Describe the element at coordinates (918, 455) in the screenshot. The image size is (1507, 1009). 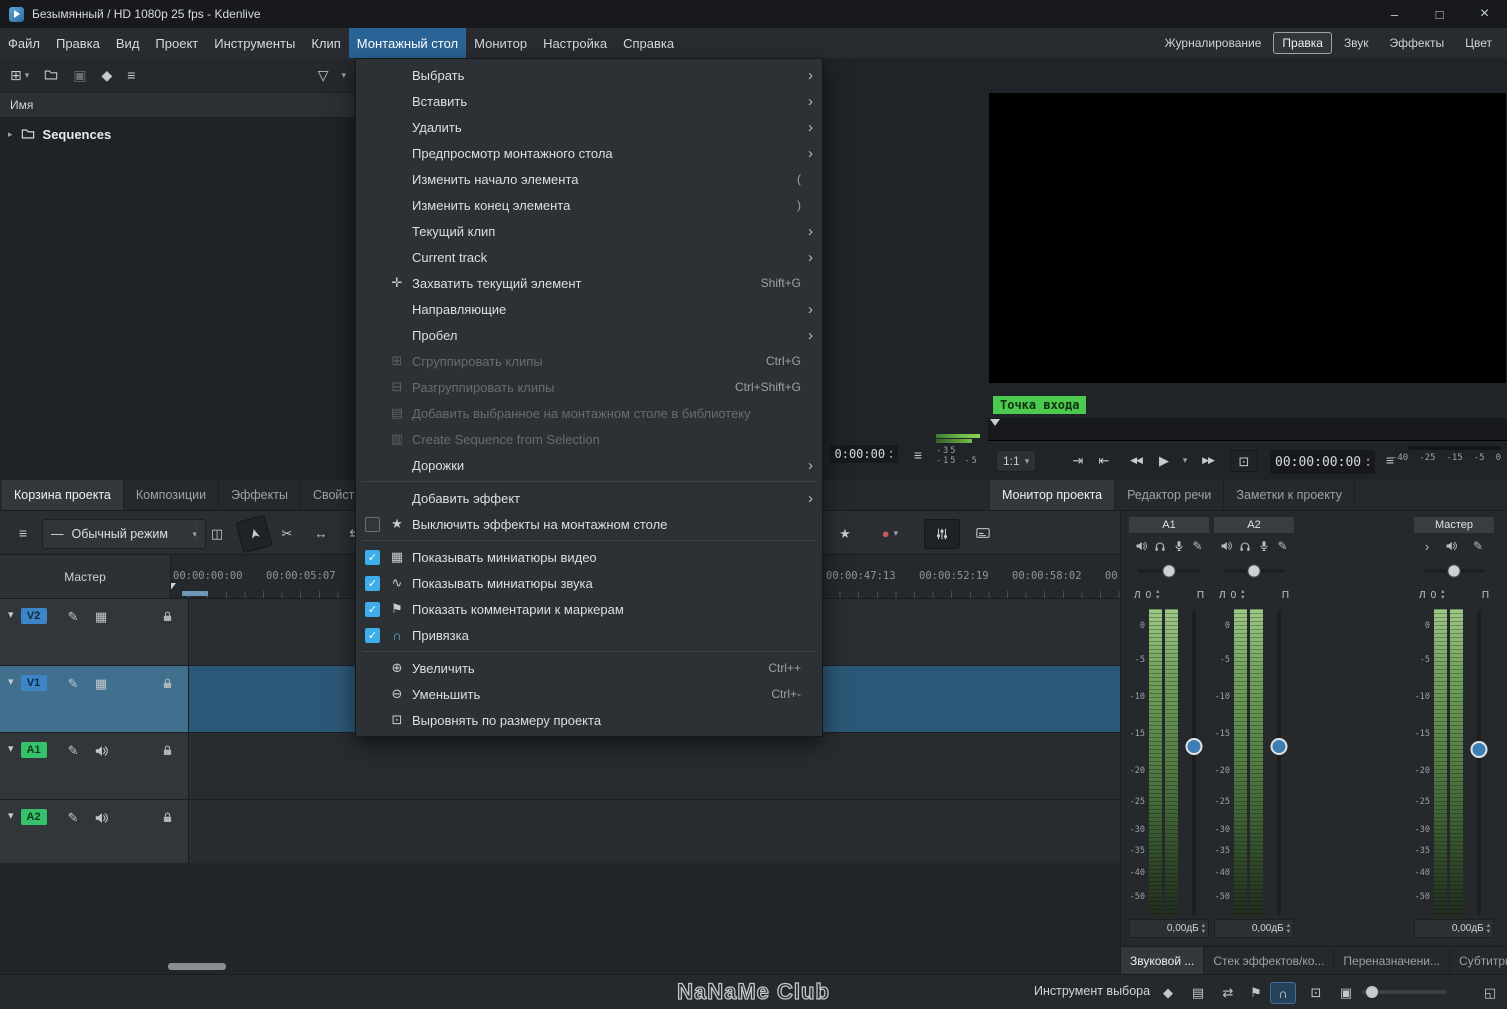
I see `hamburger-icon` at that location.